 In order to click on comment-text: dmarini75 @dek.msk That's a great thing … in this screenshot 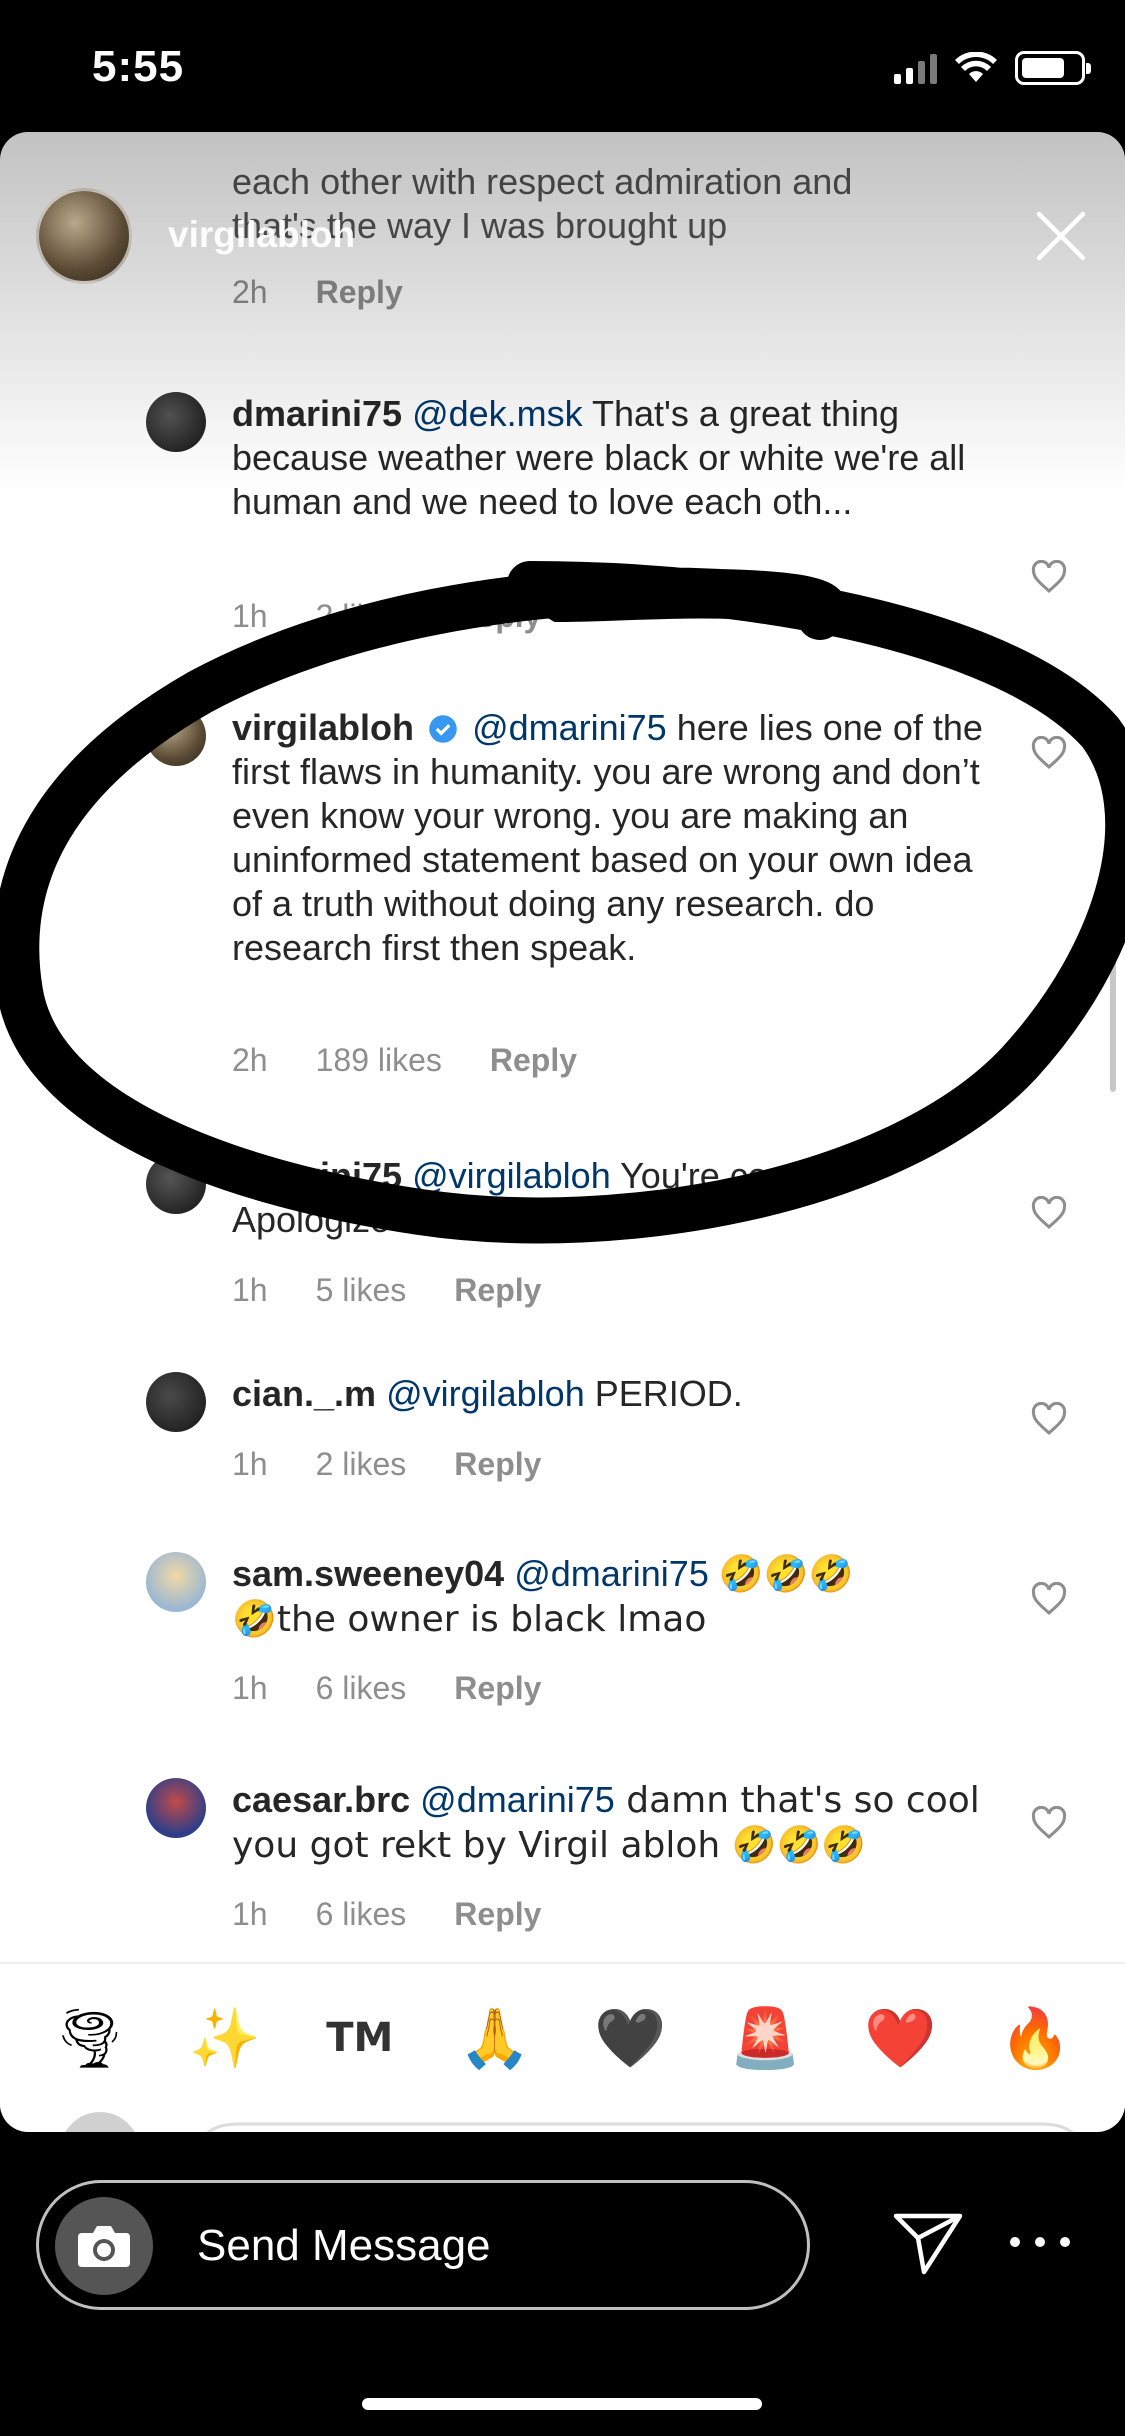, I will do `click(599, 457)`.